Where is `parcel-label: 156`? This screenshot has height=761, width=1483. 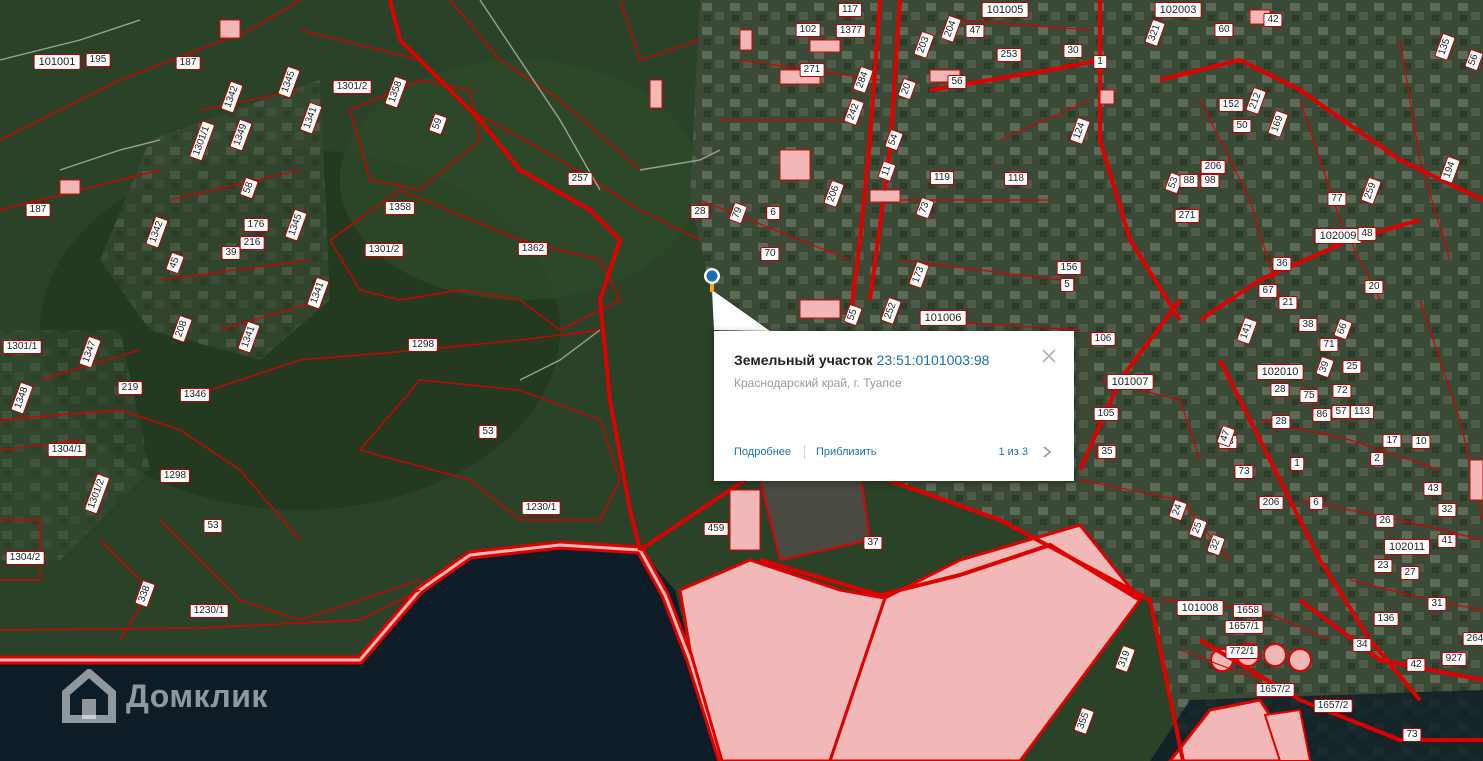
parcel-label: 156 is located at coordinates (1069, 268).